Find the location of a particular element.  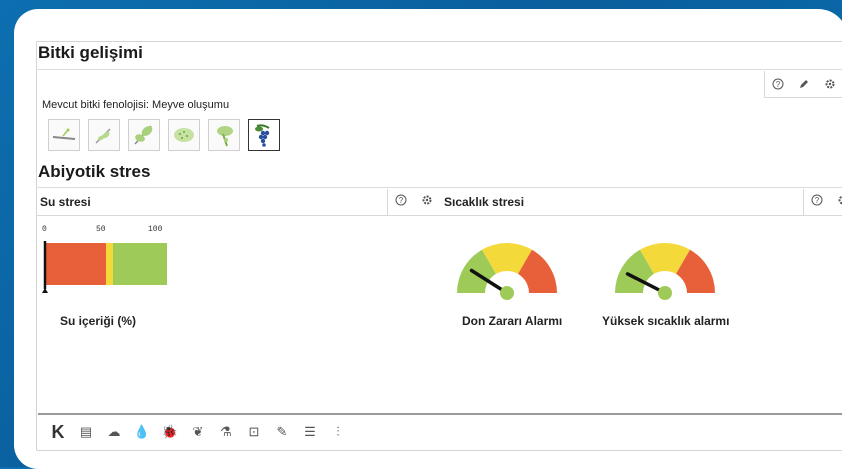

water-stress-label: Su stresi is located at coordinates (65, 202).